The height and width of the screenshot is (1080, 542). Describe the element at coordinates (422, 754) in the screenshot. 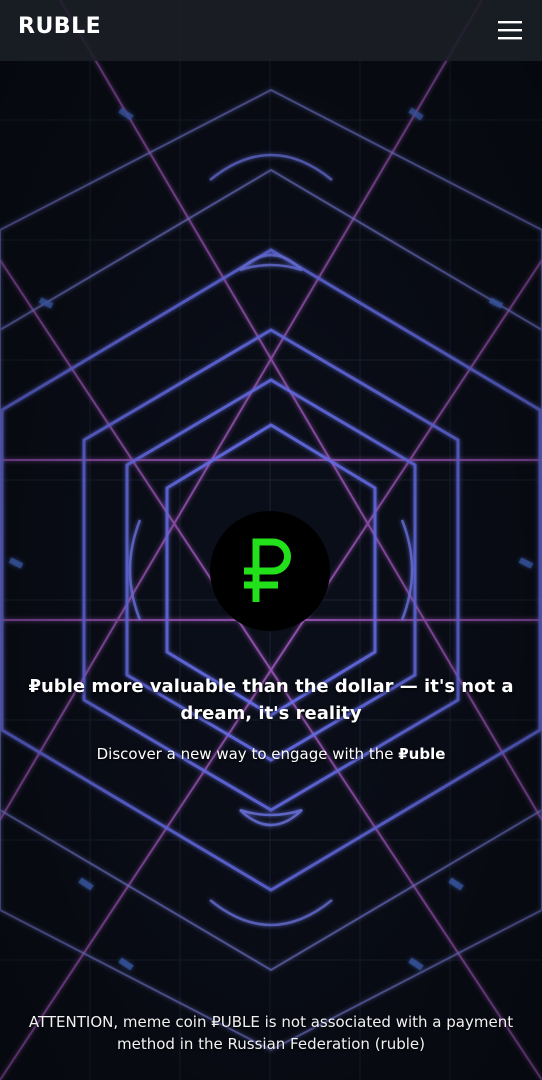

I see `subtitle-brand: ₽uble` at that location.